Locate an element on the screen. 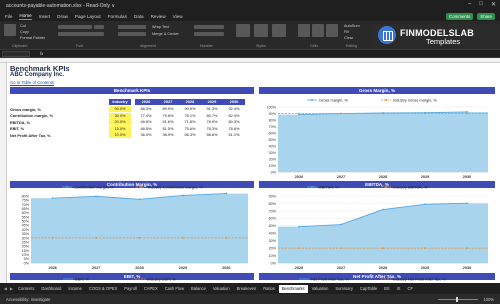 This screenshot has width=500, height=304. comments-button: Comments is located at coordinates (460, 16).